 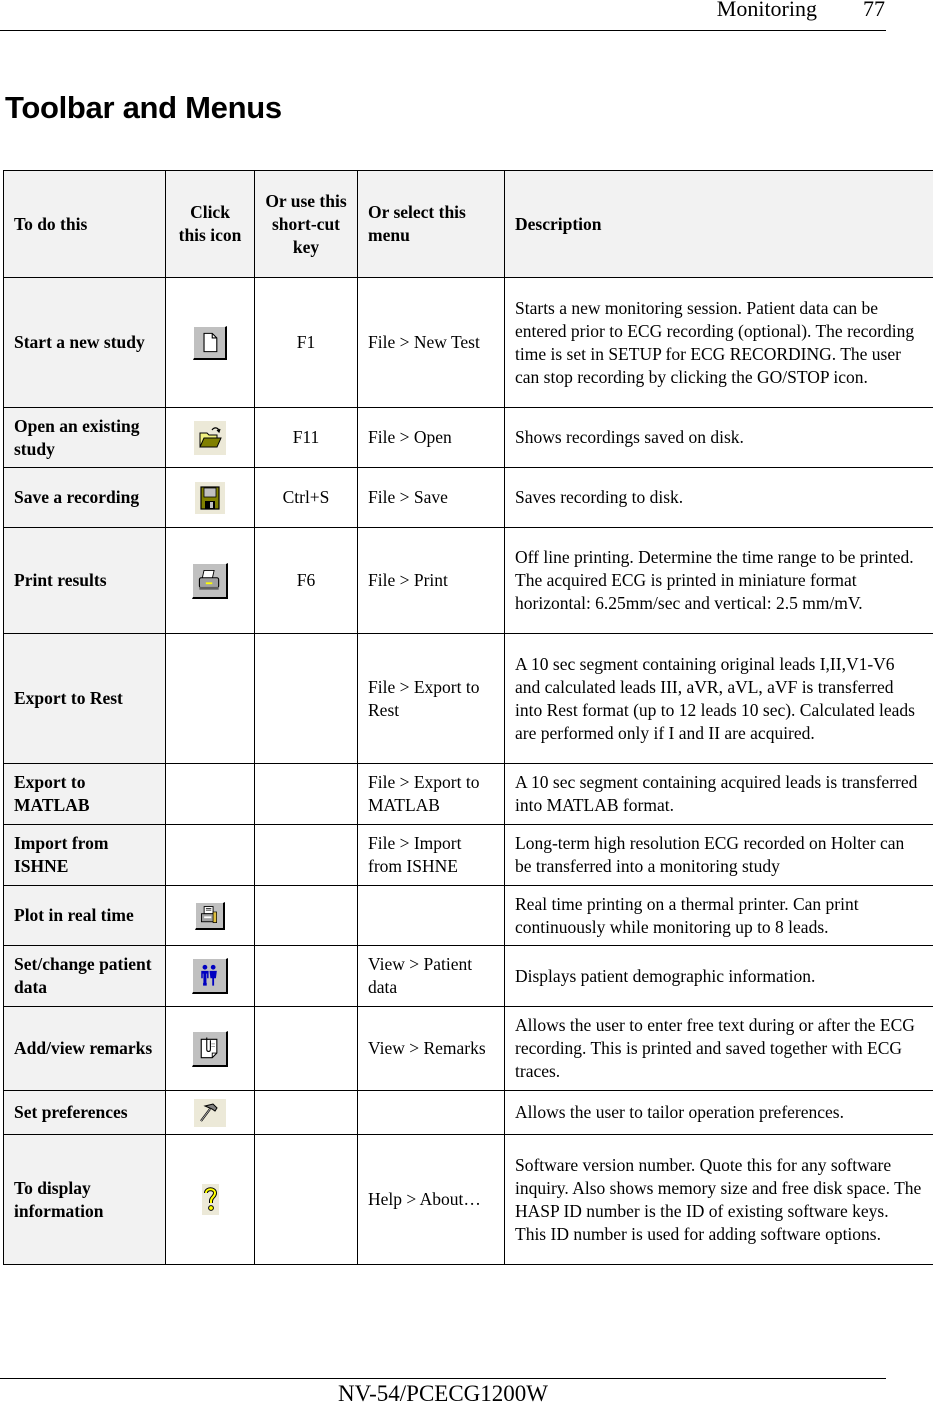 I want to click on task-cell: Add/view remarks, so click(x=85, y=1049).